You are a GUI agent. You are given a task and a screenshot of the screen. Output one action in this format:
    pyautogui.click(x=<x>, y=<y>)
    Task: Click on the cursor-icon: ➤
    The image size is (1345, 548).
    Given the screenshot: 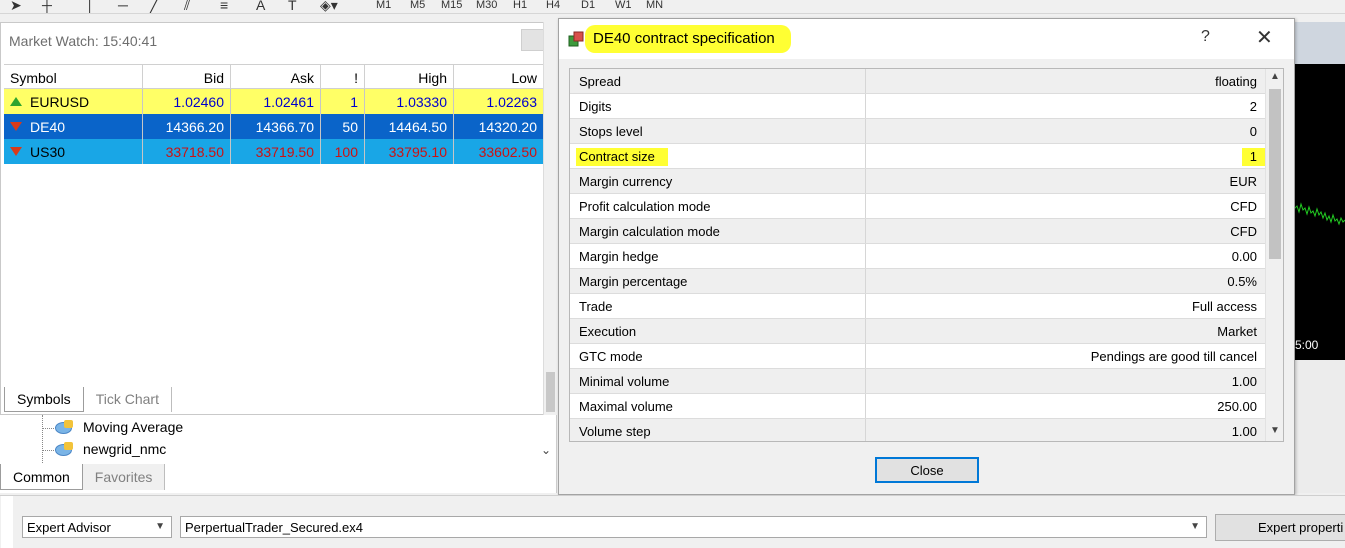 What is the action you would take?
    pyautogui.click(x=16, y=6)
    